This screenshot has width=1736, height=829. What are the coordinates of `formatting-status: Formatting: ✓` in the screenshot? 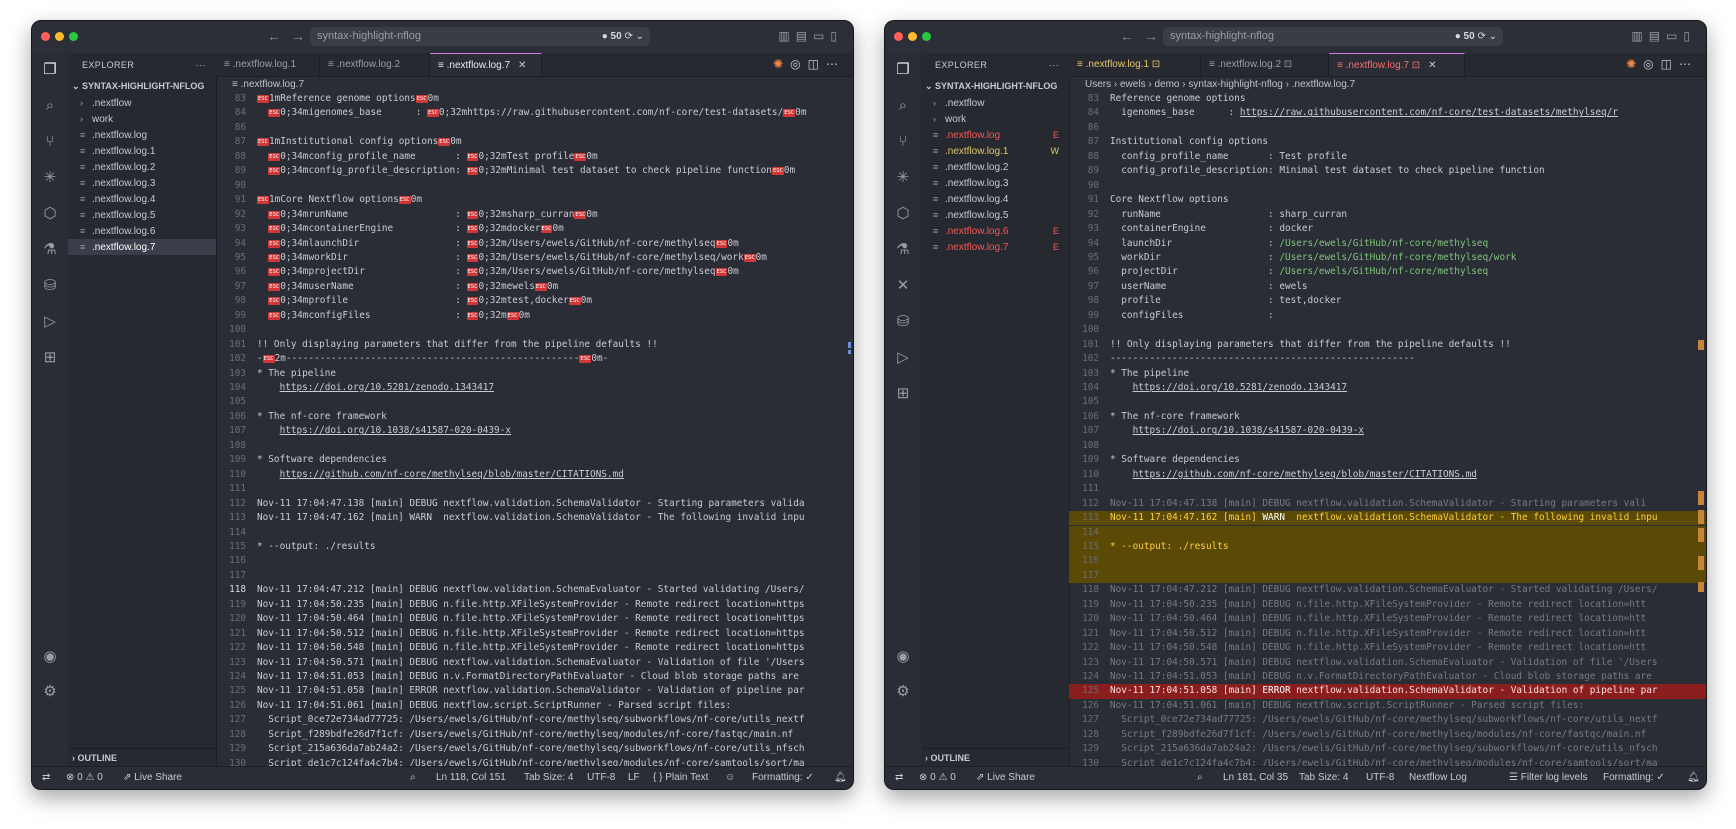 It's located at (1634, 777).